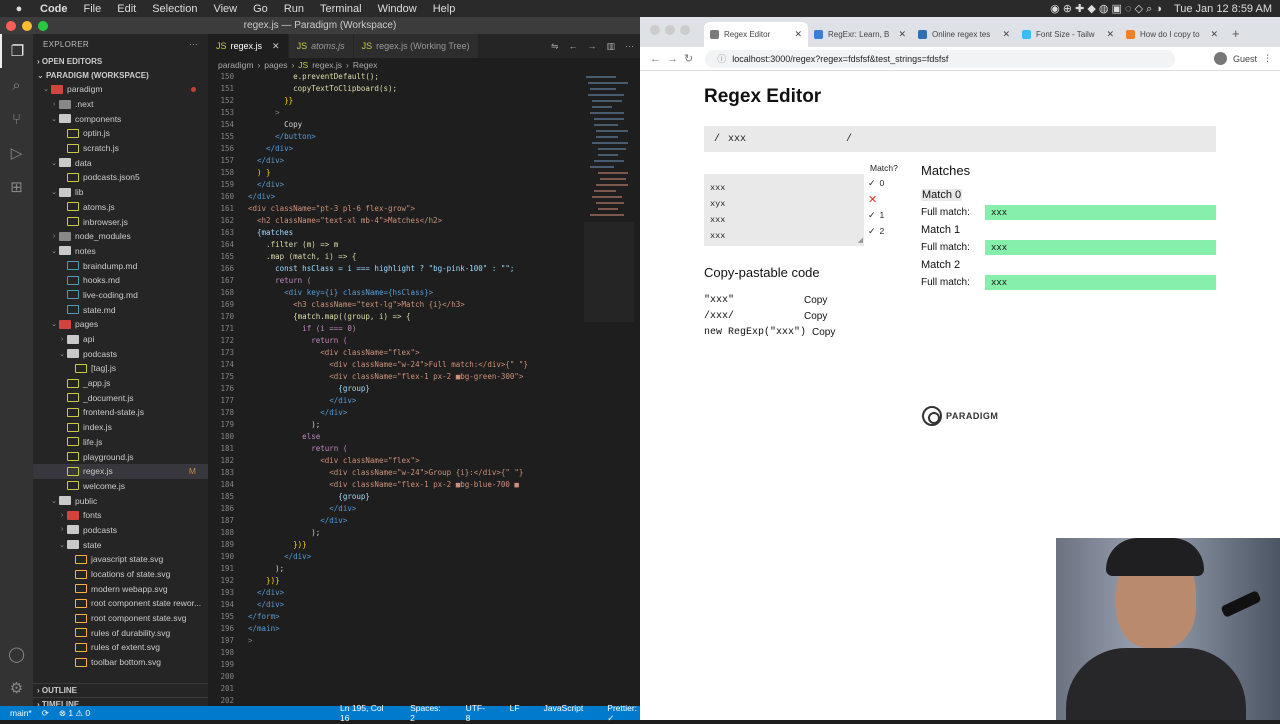 Image resolution: width=1280 pixels, height=724 pixels. What do you see at coordinates (321, 46) in the screenshot?
I see `tab-atoms-js: JS atoms.js` at bounding box center [321, 46].